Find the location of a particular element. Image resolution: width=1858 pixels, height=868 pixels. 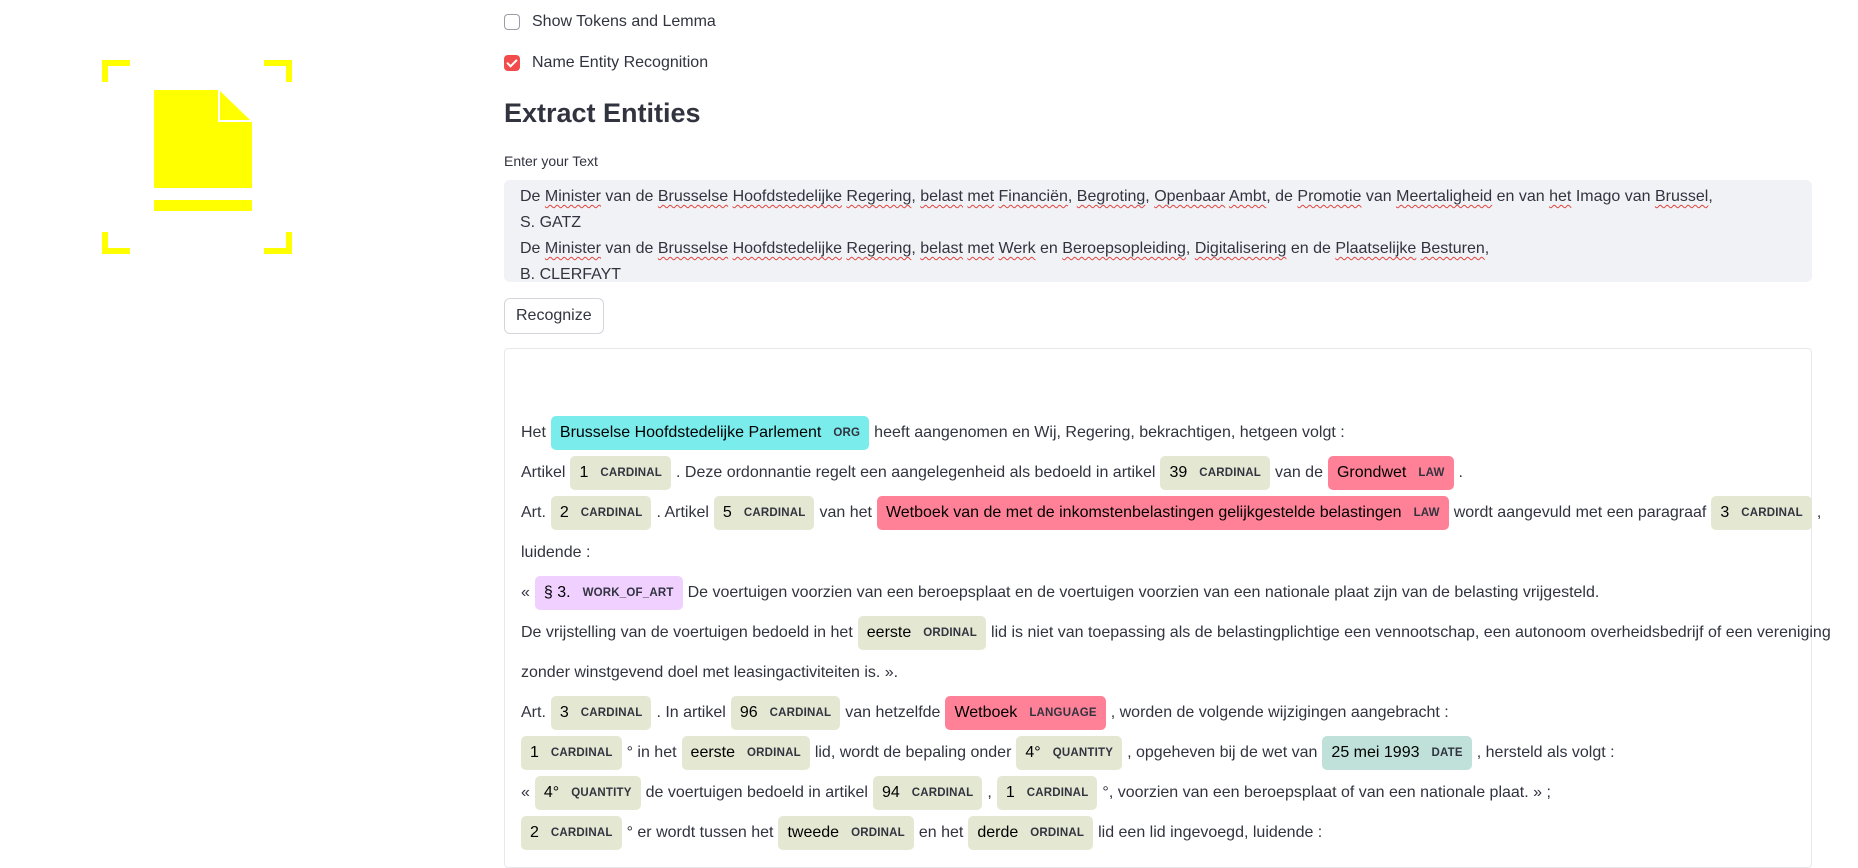

entity-label: QUANTITY is located at coordinates (1083, 753).